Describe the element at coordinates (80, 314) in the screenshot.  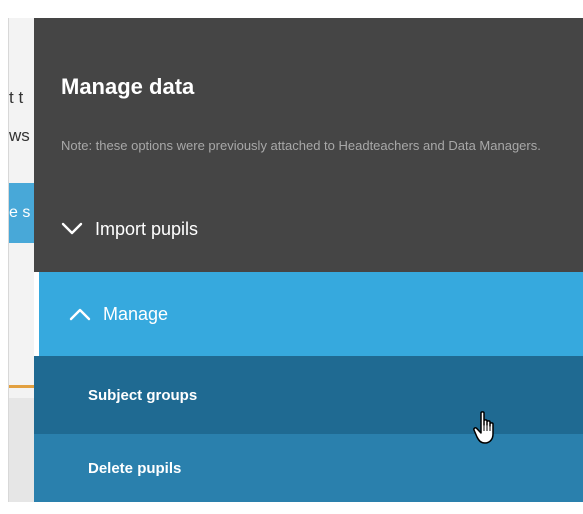
I see `chevron-up-icon` at that location.